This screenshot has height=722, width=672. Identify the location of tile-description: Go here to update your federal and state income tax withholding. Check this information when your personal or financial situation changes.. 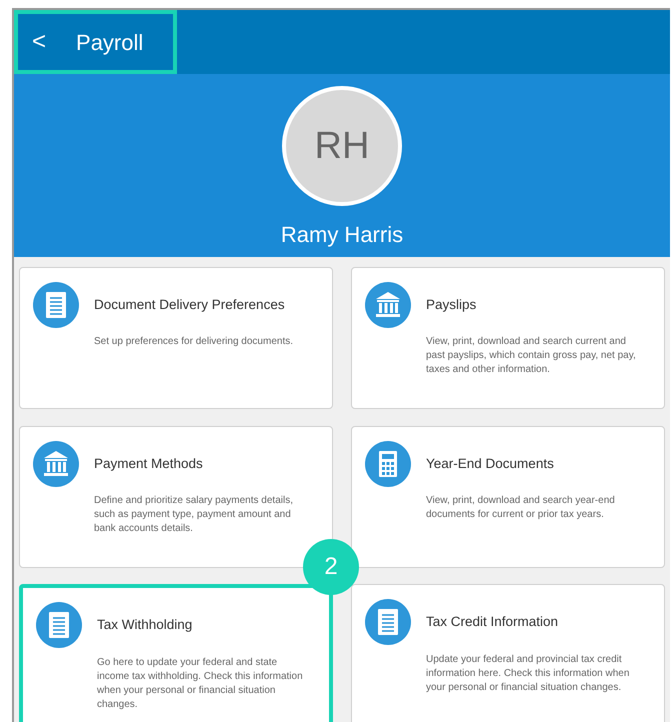
(200, 684).